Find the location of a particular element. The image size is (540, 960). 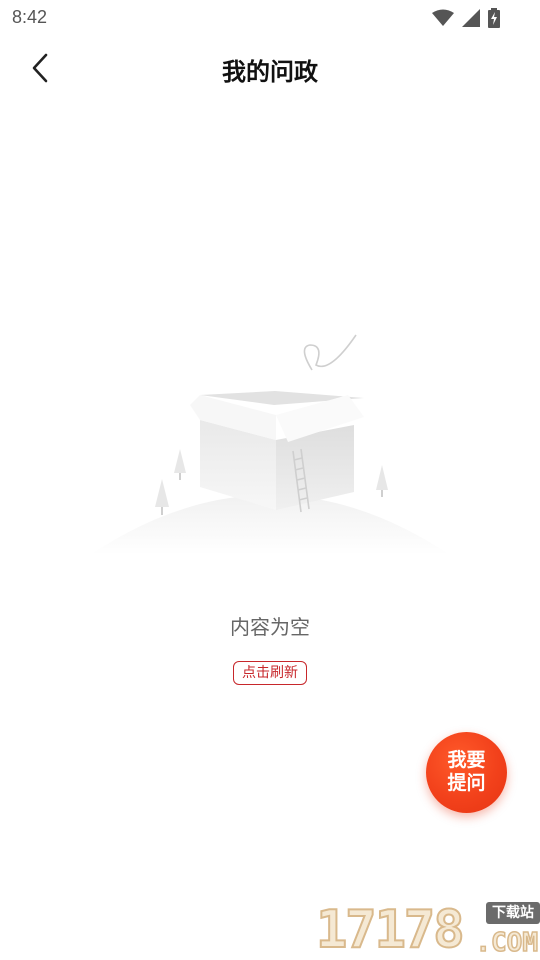

page-title: 我的问政 is located at coordinates (270, 72).